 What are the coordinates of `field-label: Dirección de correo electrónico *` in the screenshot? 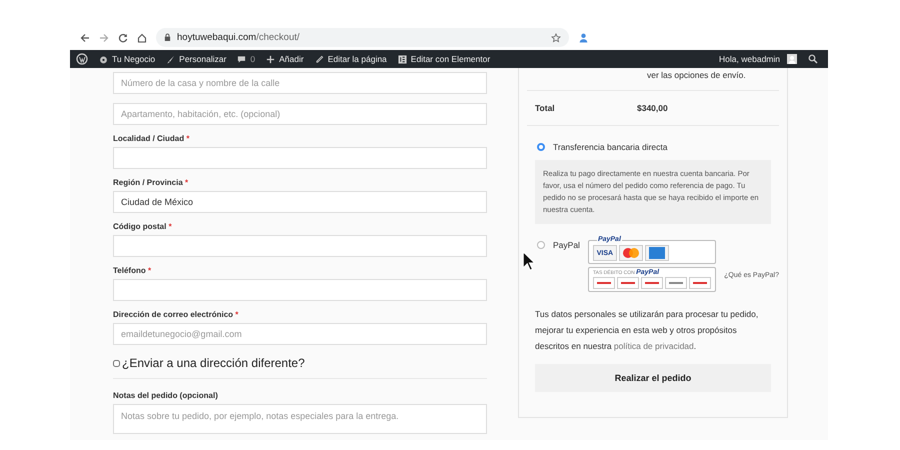 It's located at (176, 314).